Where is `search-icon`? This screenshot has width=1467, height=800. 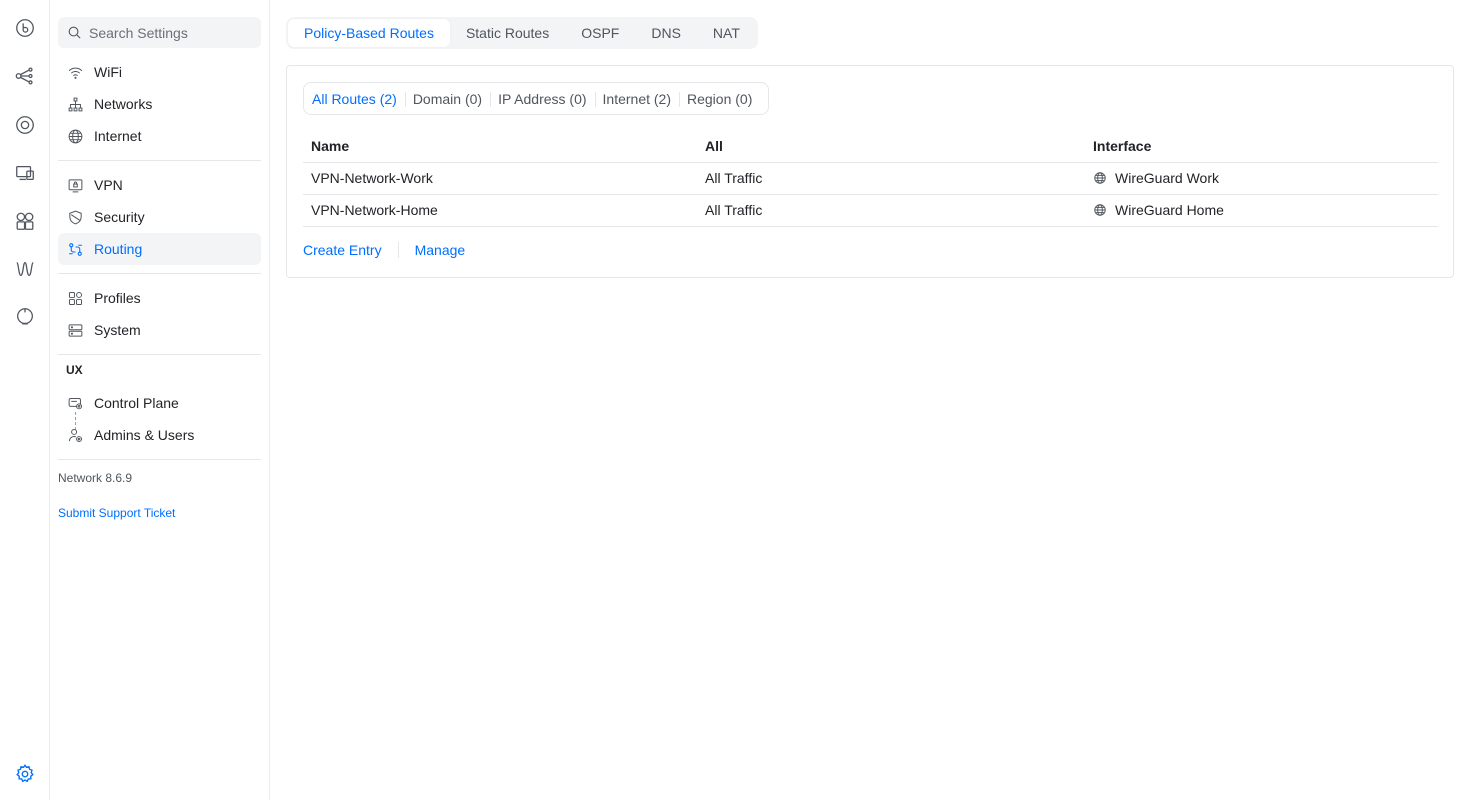 search-icon is located at coordinates (74, 32).